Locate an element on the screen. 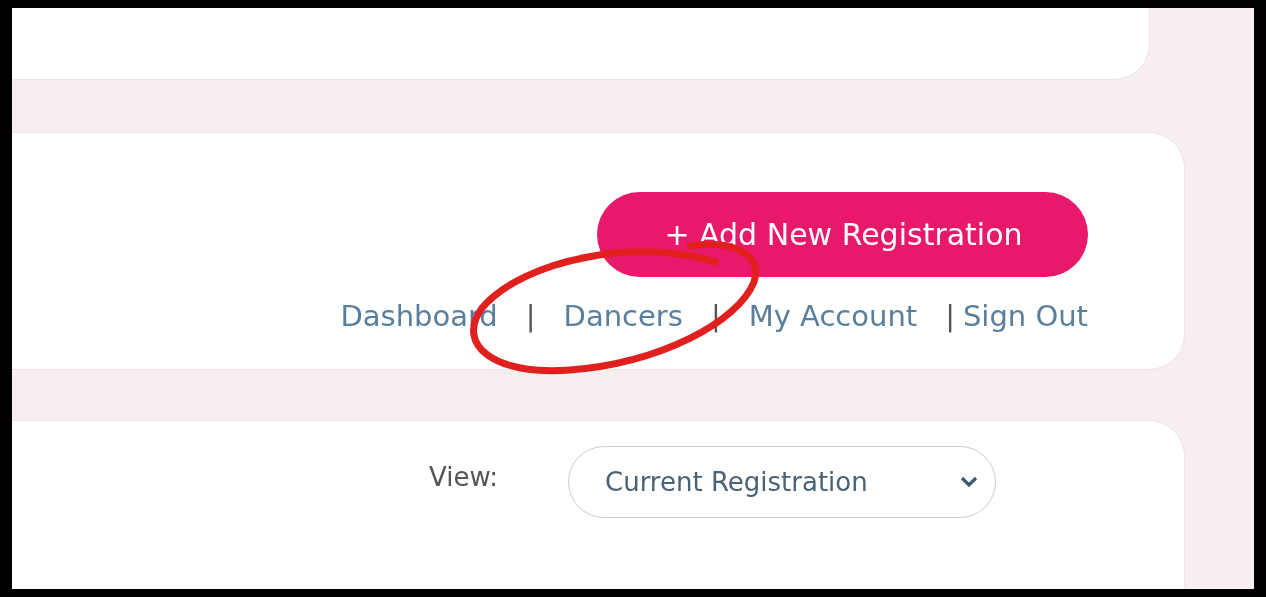 Image resolution: width=1266 pixels, height=597 pixels. nav-link: Sign Out is located at coordinates (1025, 316).